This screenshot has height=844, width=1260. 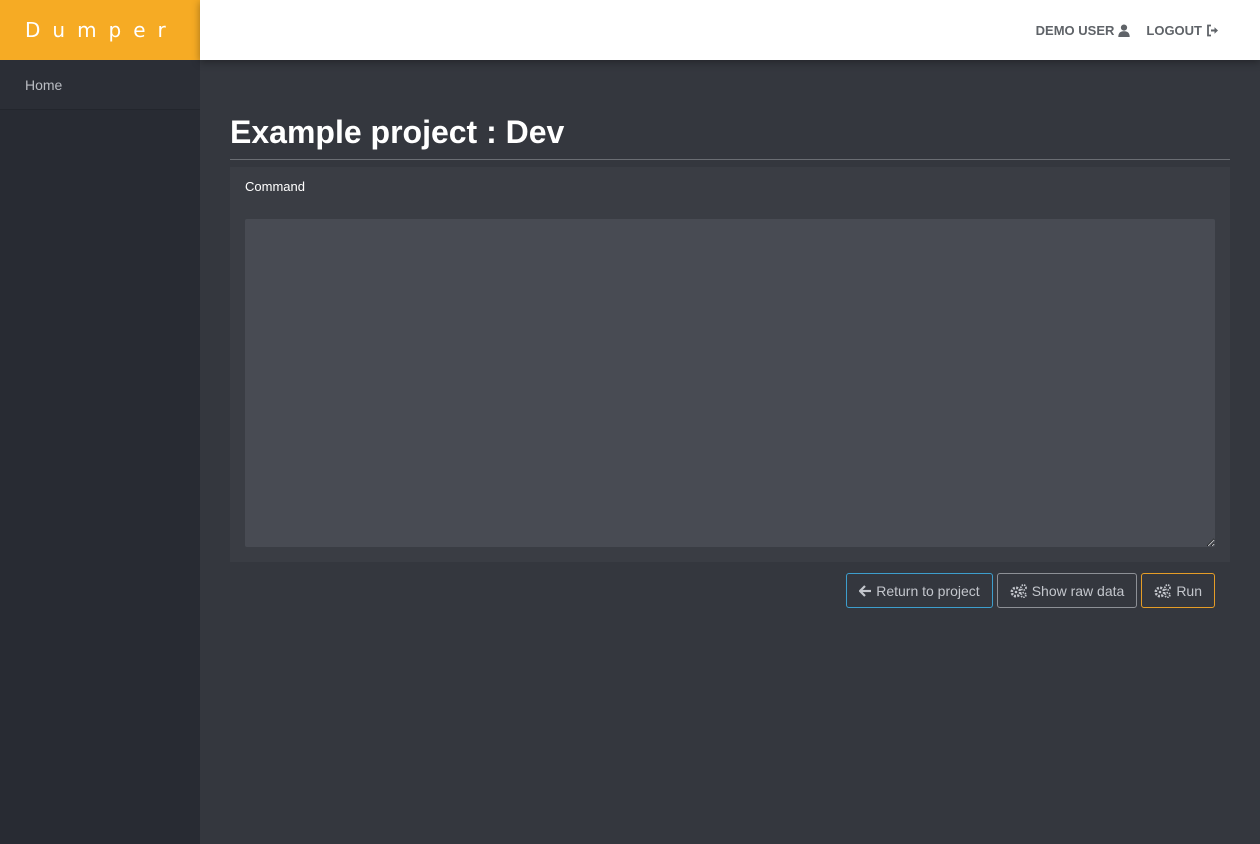 I want to click on return-to-project-button: Return to project, so click(x=919, y=590).